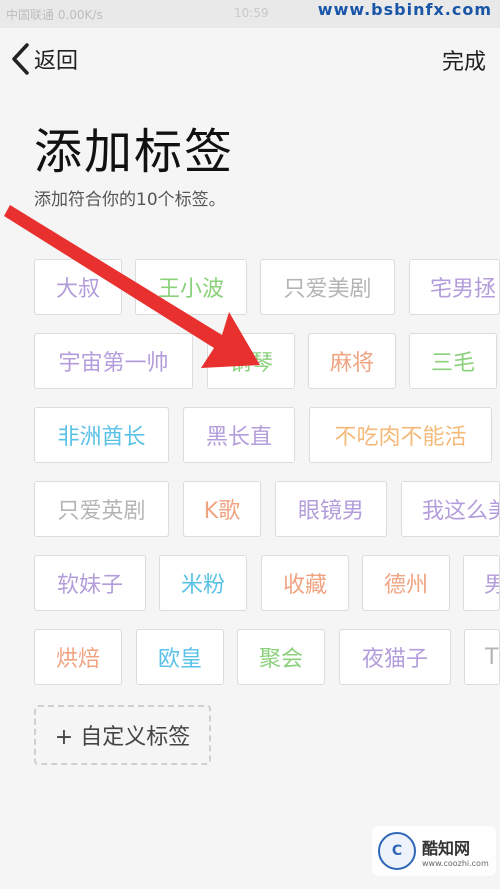  Describe the element at coordinates (78, 287) in the screenshot. I see `tag-chip: 大叔` at that location.